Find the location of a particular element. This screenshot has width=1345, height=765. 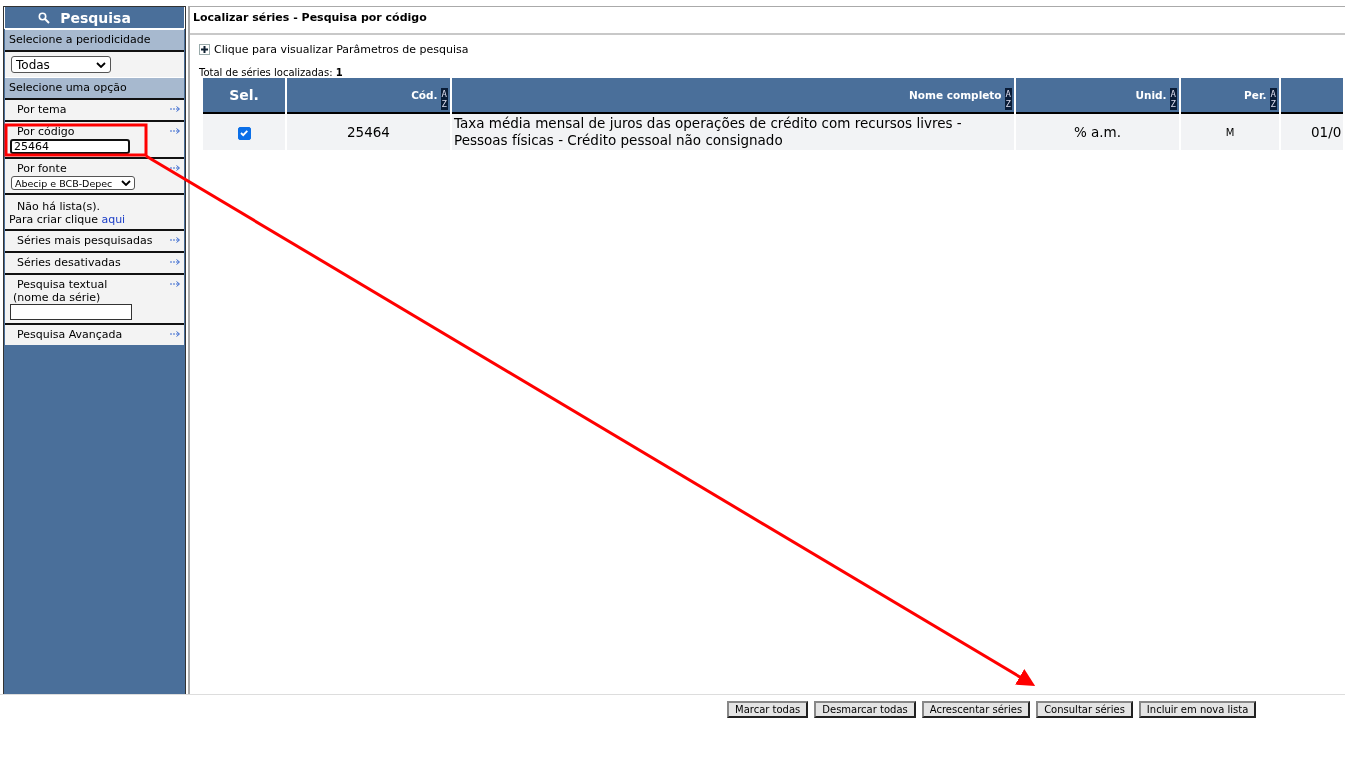

column-header: Nome completo AZ is located at coordinates (733, 96).